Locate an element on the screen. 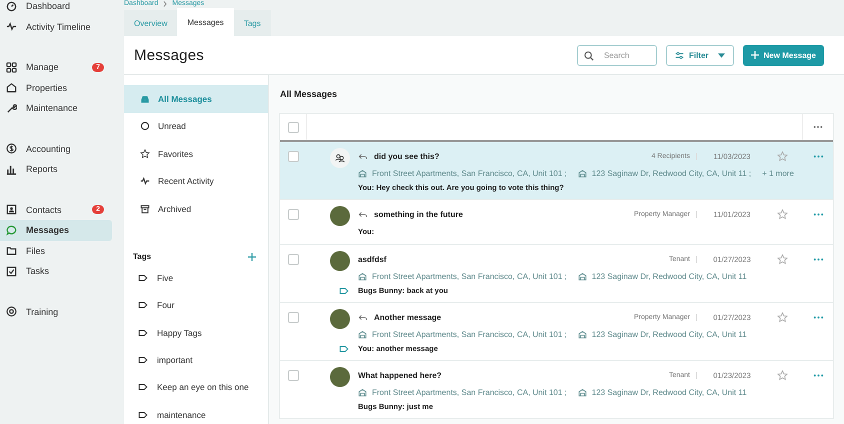  nav-item: Activity Timeline is located at coordinates (56, 26).